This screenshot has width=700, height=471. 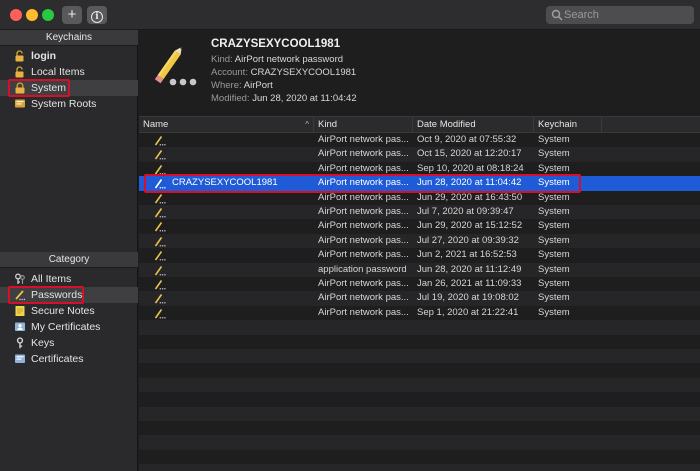 What do you see at coordinates (470, 197) in the screenshot?
I see `cell-date-modified: Jun 29, 2020 at 16:43:50` at bounding box center [470, 197].